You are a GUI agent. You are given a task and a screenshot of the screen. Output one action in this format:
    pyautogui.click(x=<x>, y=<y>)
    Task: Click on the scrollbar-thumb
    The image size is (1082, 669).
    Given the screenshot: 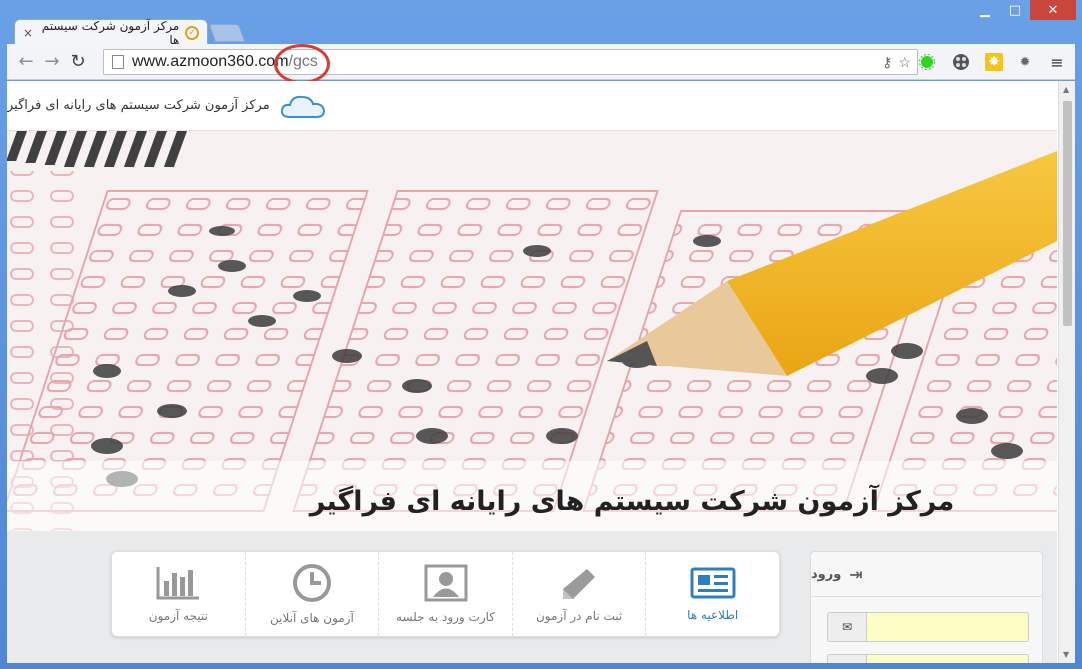 What is the action you would take?
    pyautogui.click(x=1067, y=213)
    